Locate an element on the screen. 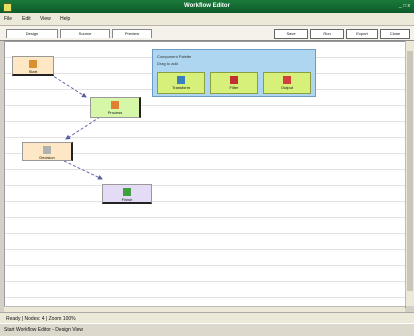 The height and width of the screenshot is (336, 414). palette-title: Component Palette is located at coordinates (174, 56).